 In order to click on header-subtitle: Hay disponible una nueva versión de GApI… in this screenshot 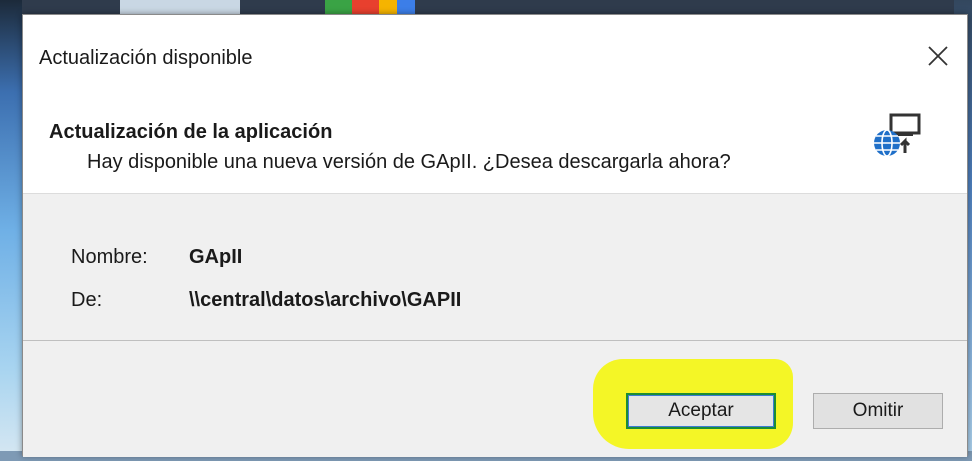, I will do `click(409, 162)`.